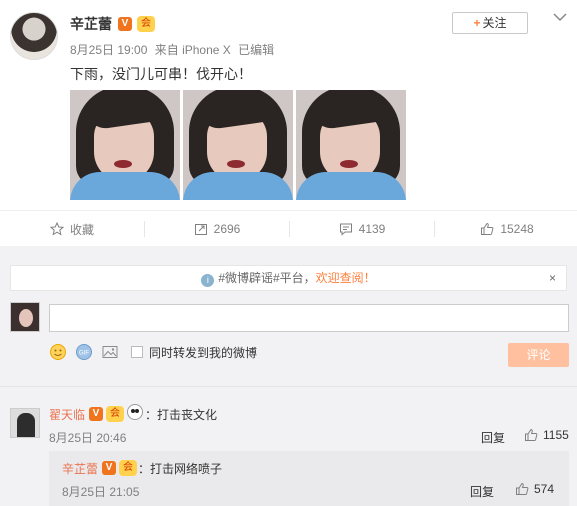 This screenshot has width=577, height=506. I want to click on sub-reply-author: 辛芷蕾, so click(80, 468).